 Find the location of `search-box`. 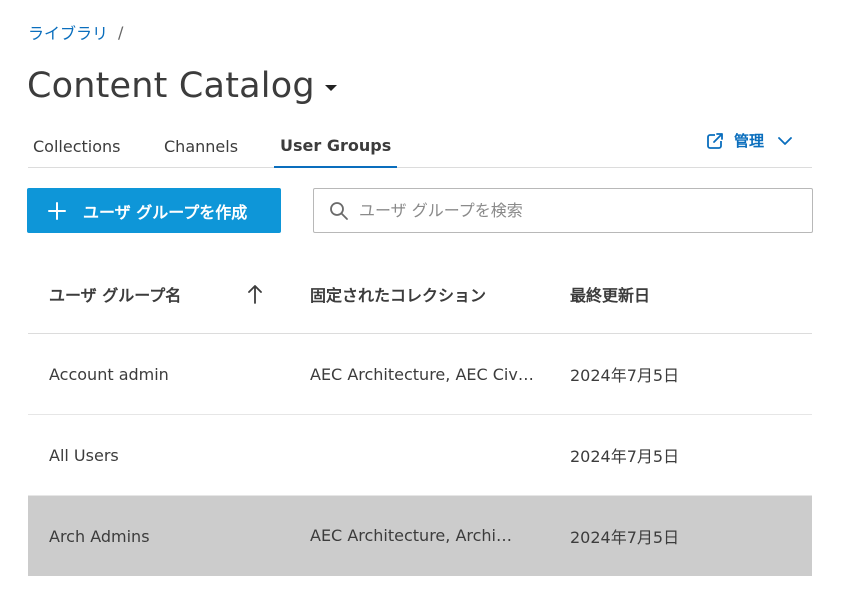

search-box is located at coordinates (563, 210).